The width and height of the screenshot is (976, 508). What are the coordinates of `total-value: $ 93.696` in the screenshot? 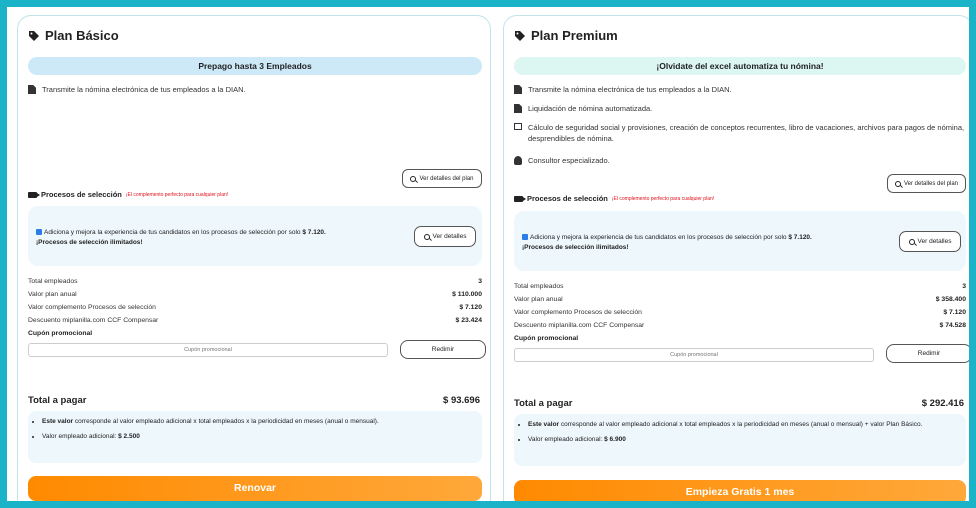 It's located at (461, 400).